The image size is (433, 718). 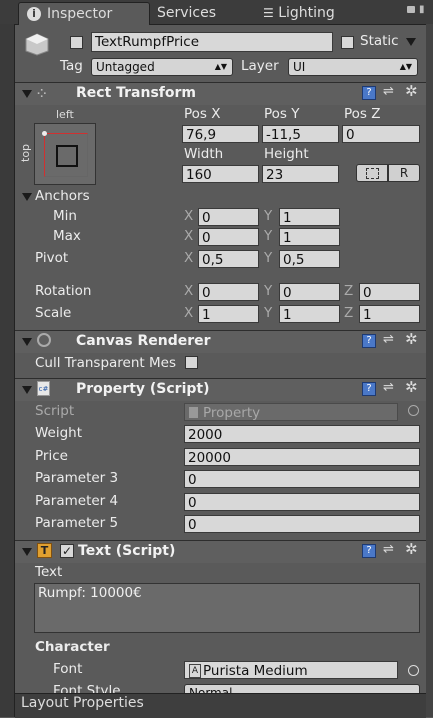 What do you see at coordinates (51, 456) in the screenshot?
I see `price-label: Price` at bounding box center [51, 456].